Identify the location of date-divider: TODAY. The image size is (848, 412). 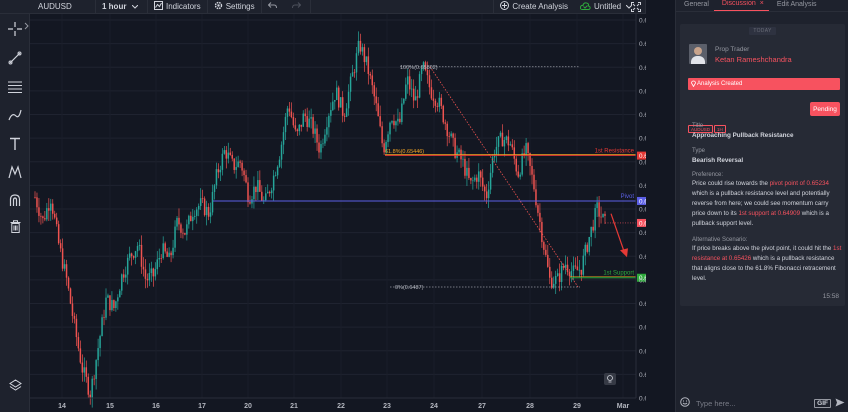
(762, 31).